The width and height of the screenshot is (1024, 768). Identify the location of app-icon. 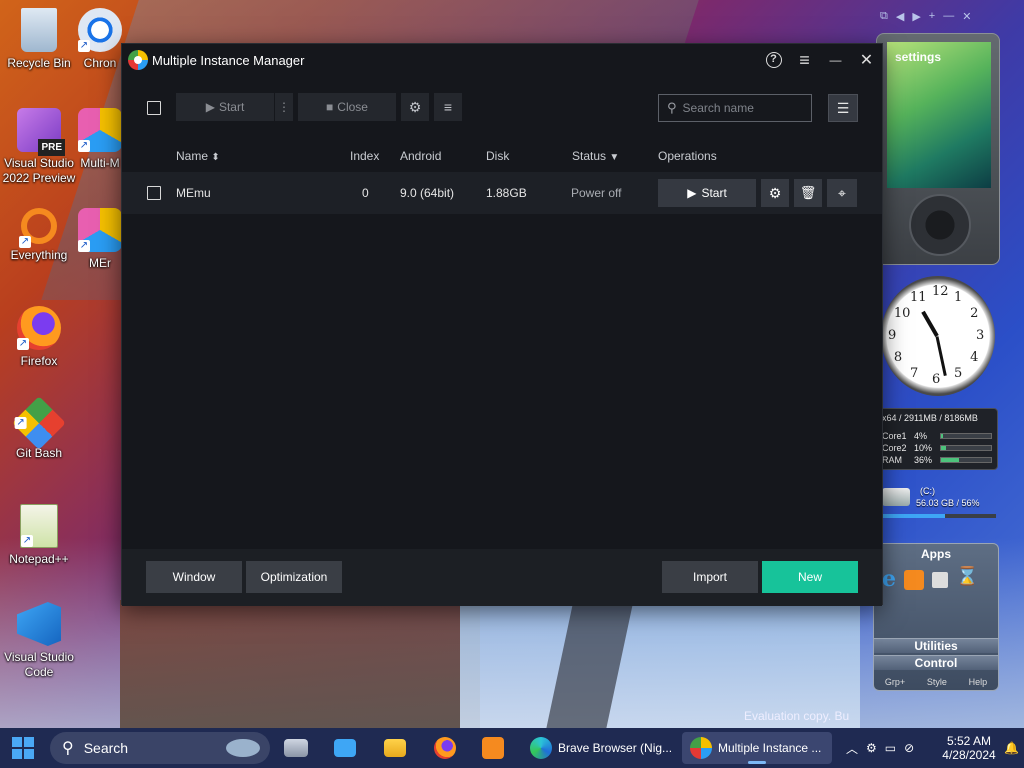
(940, 580).